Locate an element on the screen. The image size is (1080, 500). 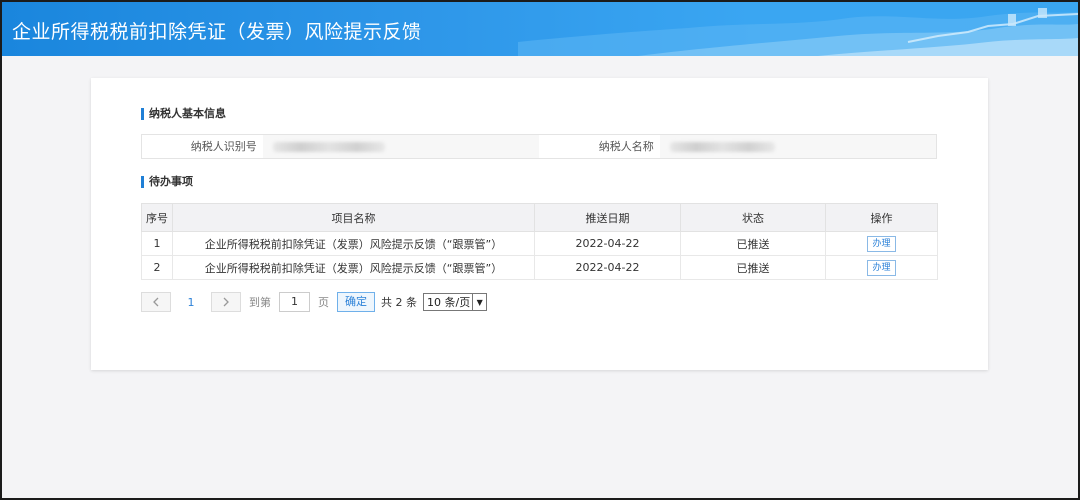
page-size-value: 10 条/页 is located at coordinates (449, 302).